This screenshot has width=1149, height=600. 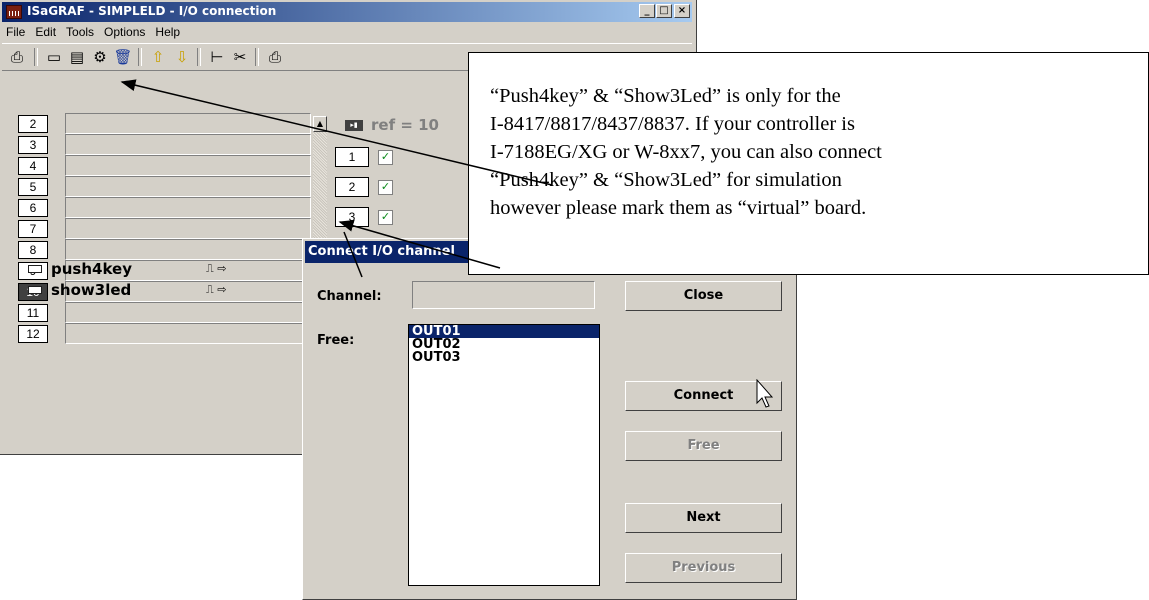 What do you see at coordinates (33, 145) in the screenshot?
I see `slot-number: 3` at bounding box center [33, 145].